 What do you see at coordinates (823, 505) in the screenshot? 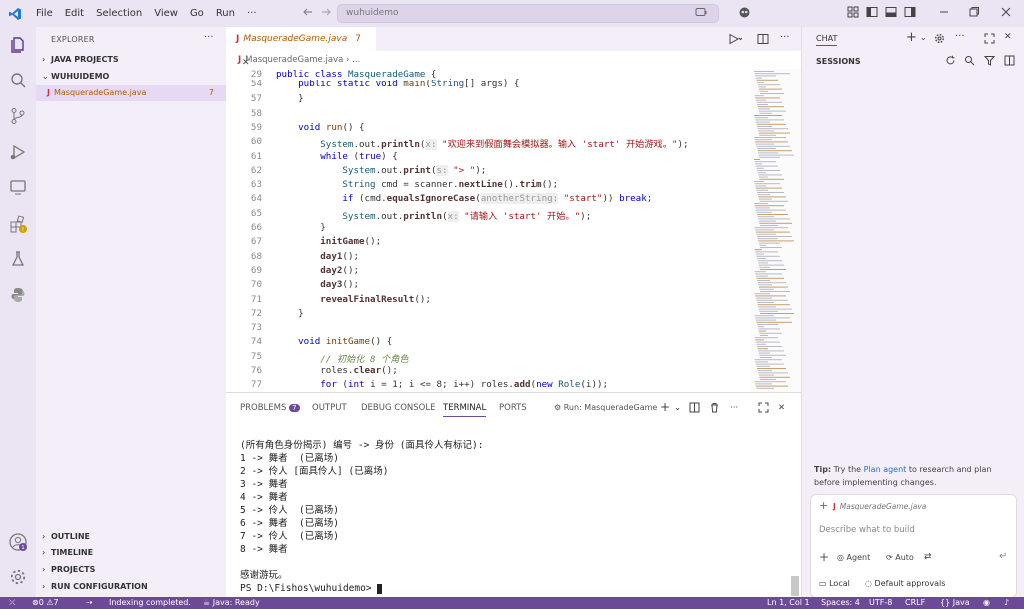
I see `add-context-icon: +` at bounding box center [823, 505].